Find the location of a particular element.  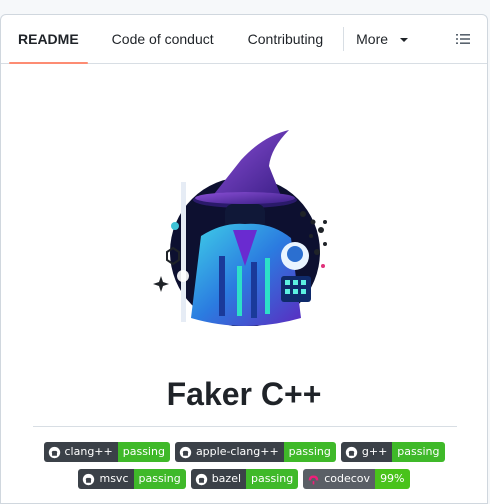

badge-bazel-label-wrap: bazel is located at coordinates (218, 479).